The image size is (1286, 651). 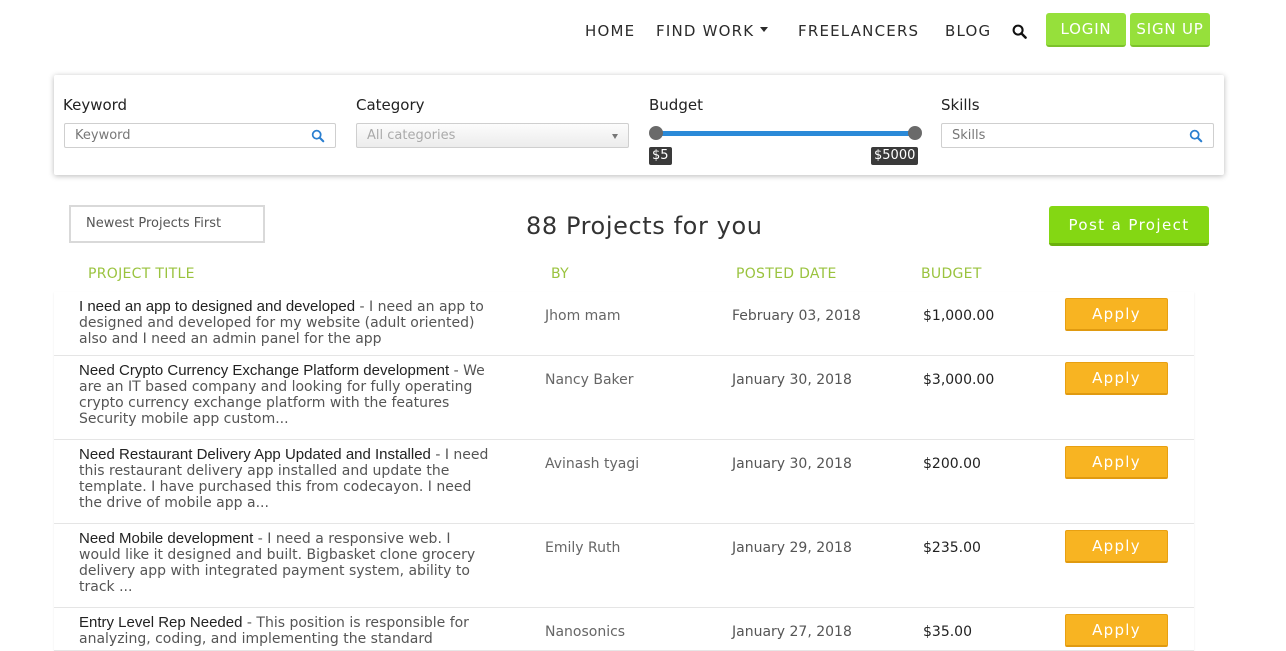 I want to click on keyword-label: Keyword, so click(x=95, y=105).